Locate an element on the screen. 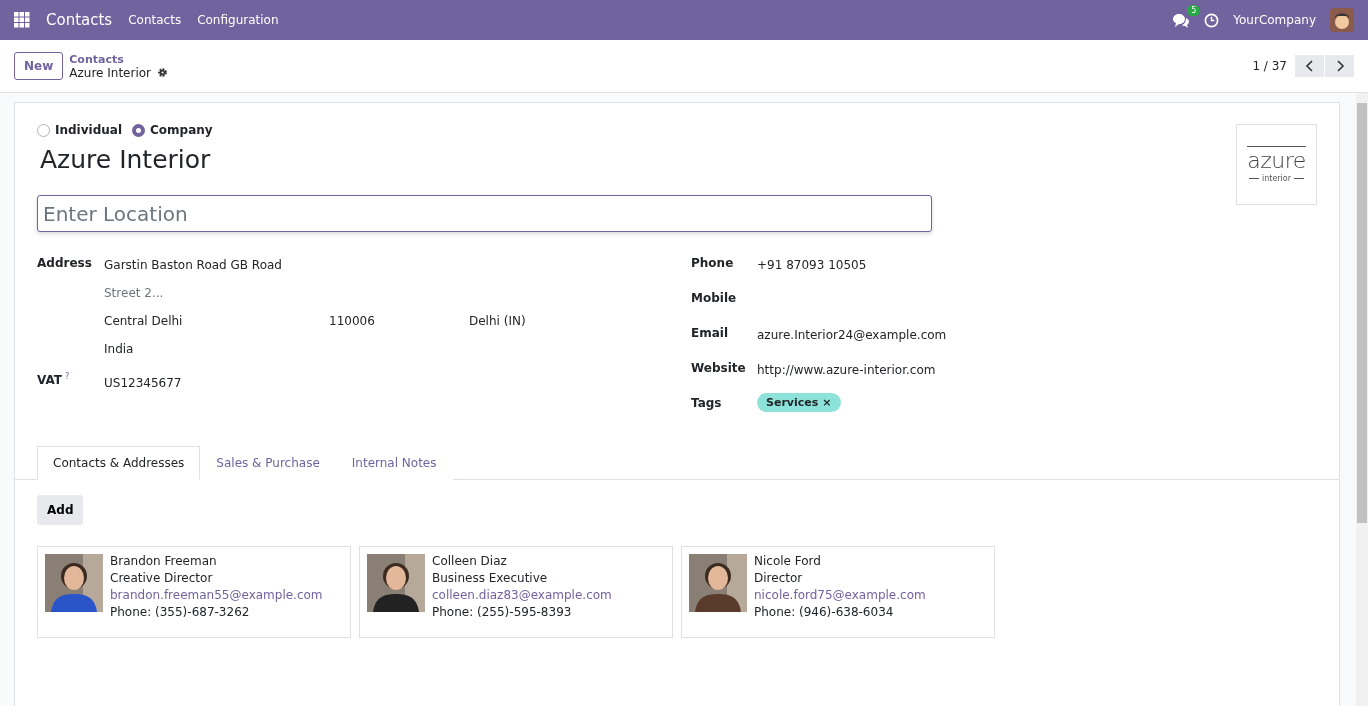 The image size is (1368, 706). contact-email: nicole.ford75@example.com is located at coordinates (840, 595).